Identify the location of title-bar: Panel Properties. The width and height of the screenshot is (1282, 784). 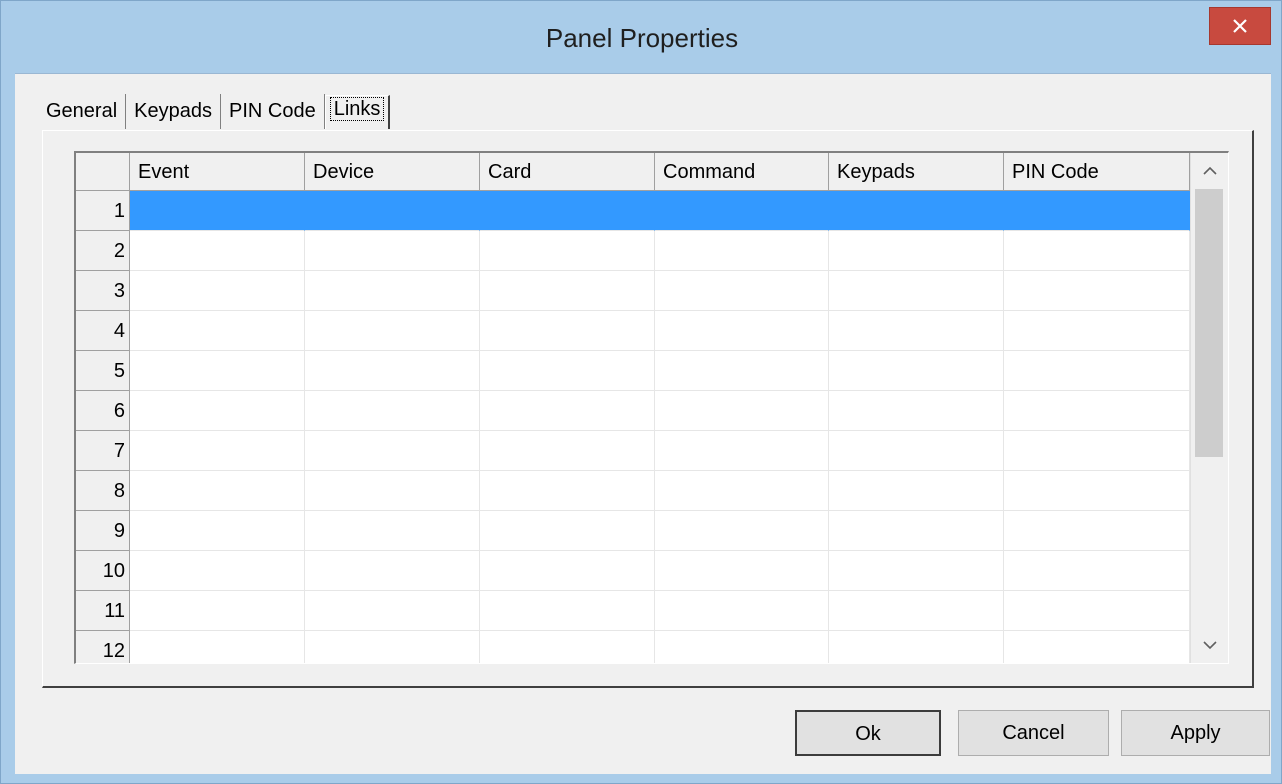
(641, 37).